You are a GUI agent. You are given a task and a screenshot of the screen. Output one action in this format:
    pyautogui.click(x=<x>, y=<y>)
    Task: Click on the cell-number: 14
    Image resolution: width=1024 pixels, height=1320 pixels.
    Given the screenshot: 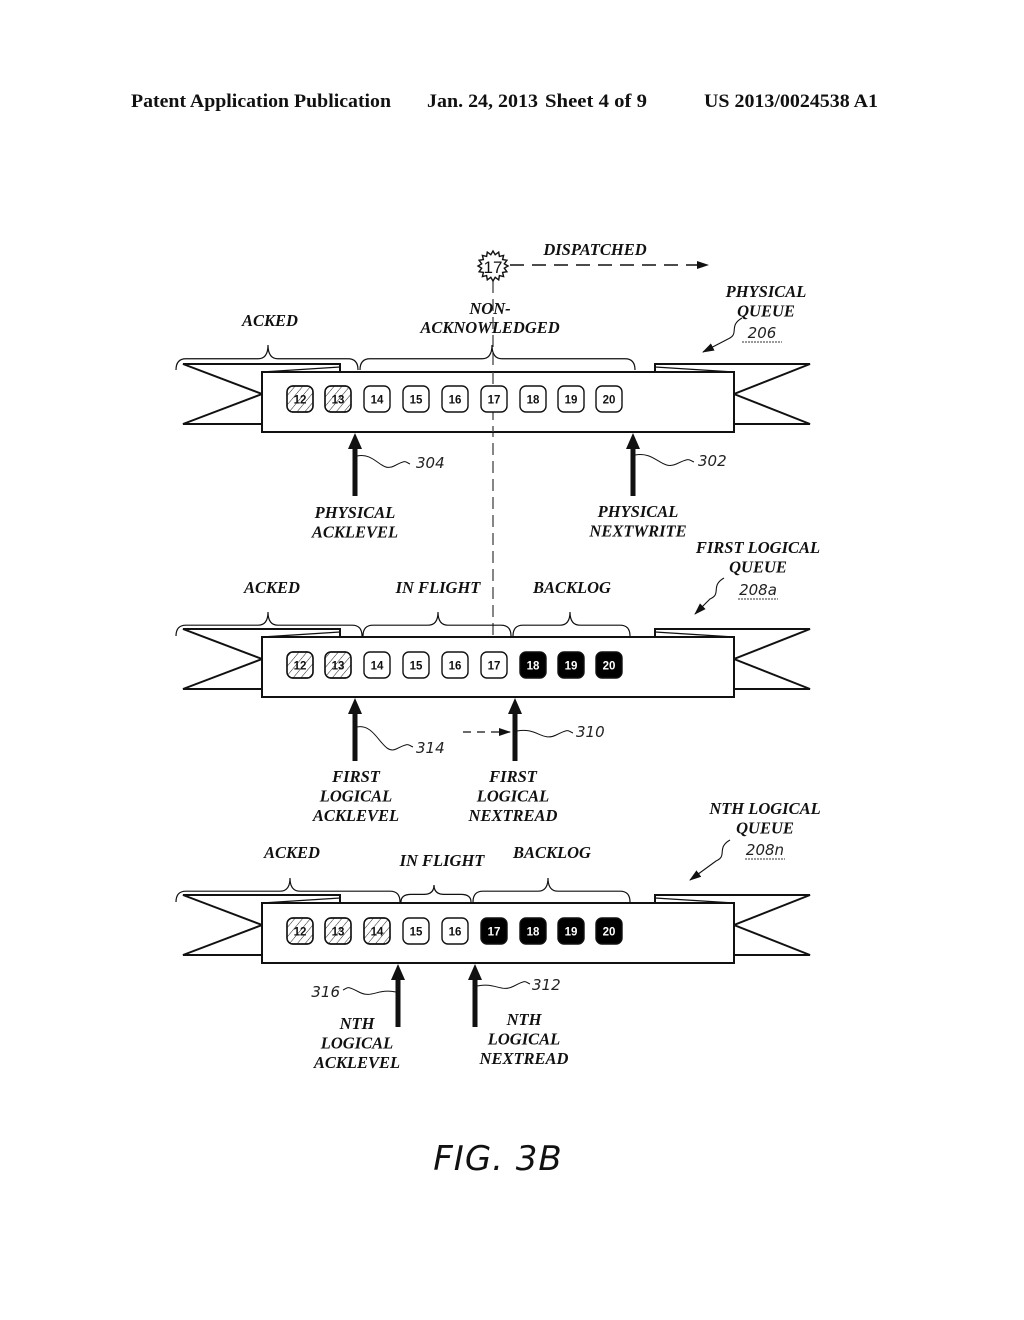 What is the action you would take?
    pyautogui.click(x=377, y=933)
    